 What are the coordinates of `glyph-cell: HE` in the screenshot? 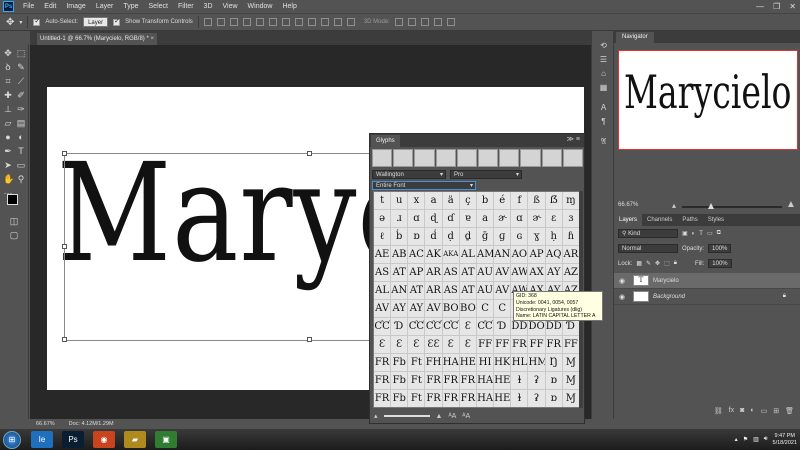 It's located at (467, 362).